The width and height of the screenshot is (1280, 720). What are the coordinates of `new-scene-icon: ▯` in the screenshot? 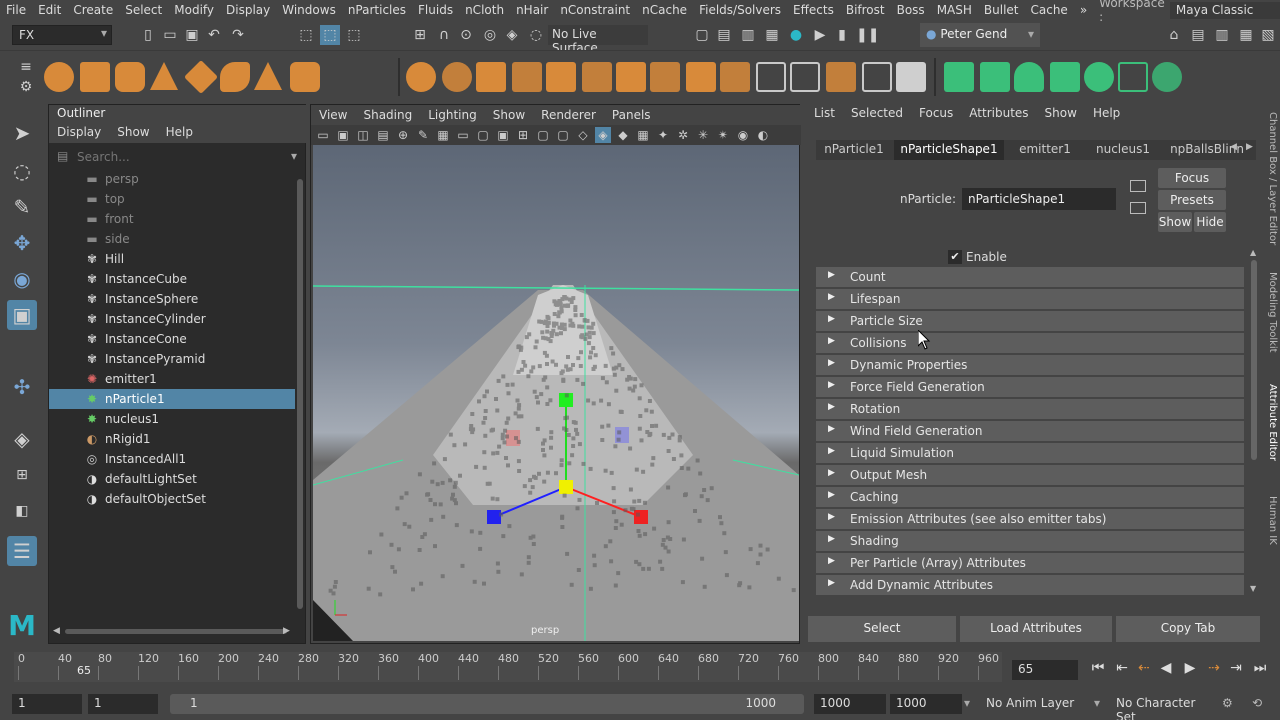 It's located at (148, 35).